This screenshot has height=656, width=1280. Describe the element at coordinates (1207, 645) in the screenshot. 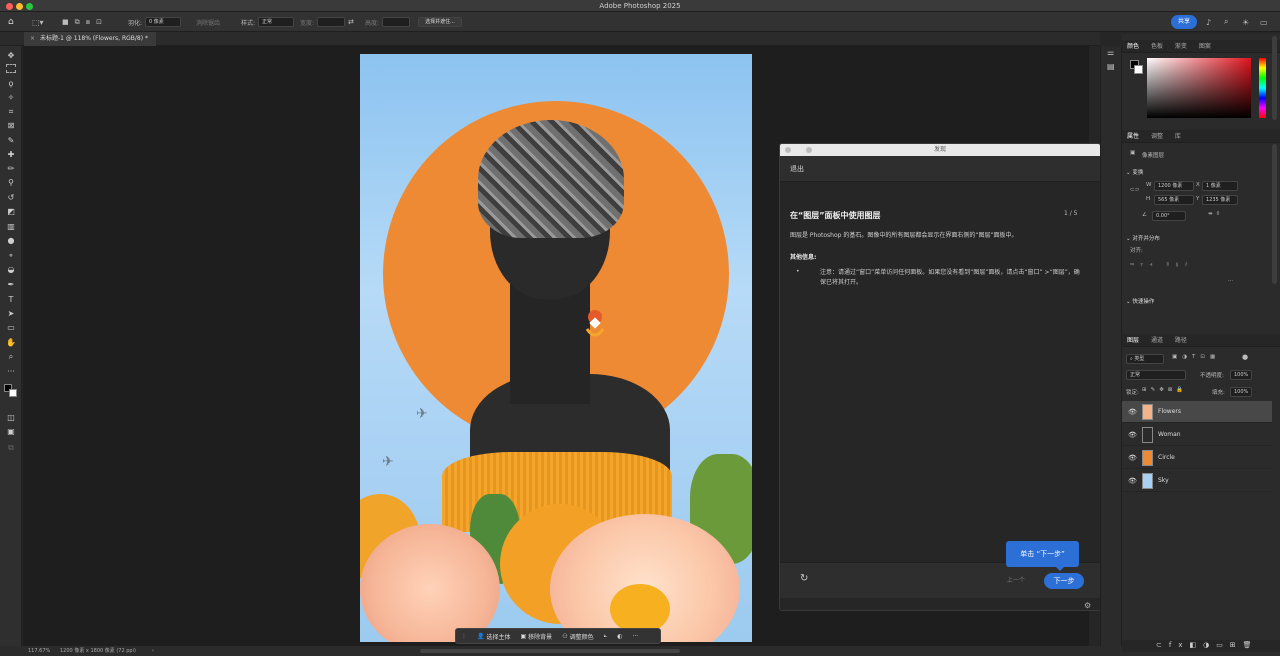

I see `layer-footer-icons: ⊂fx◧◑▭⊞🗑` at that location.